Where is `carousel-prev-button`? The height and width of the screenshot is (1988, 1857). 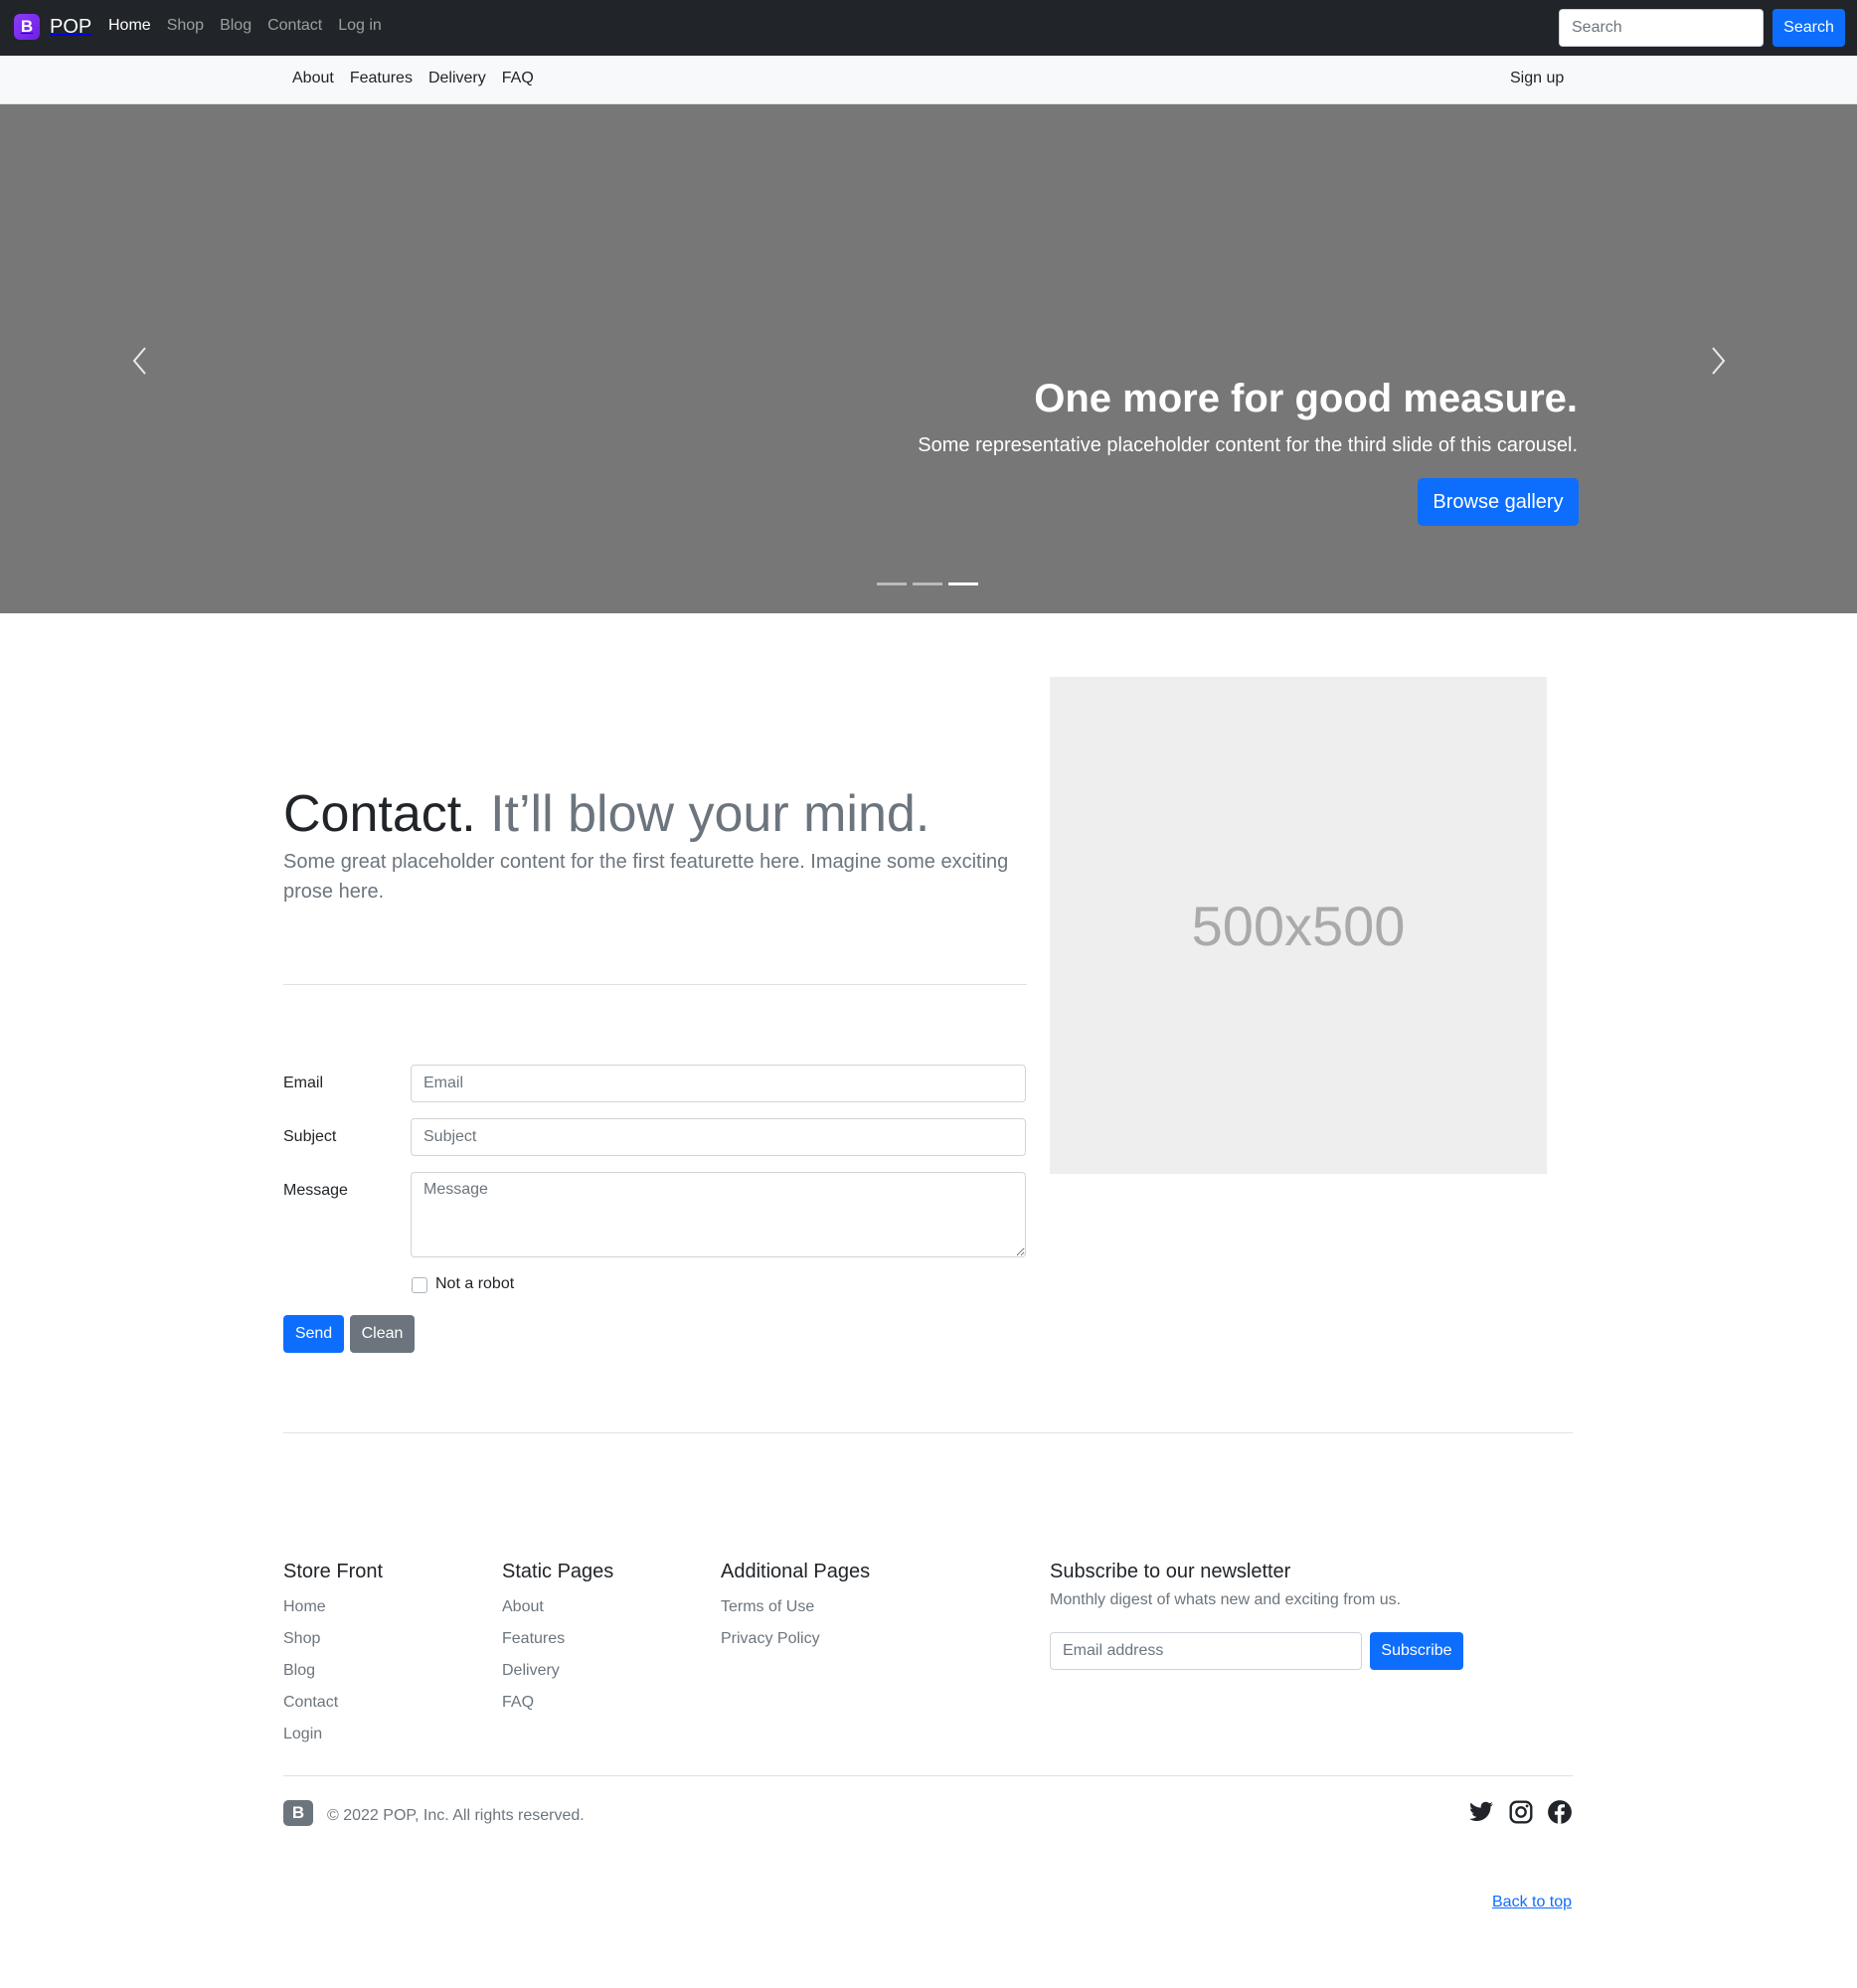 carousel-prev-button is located at coordinates (140, 361).